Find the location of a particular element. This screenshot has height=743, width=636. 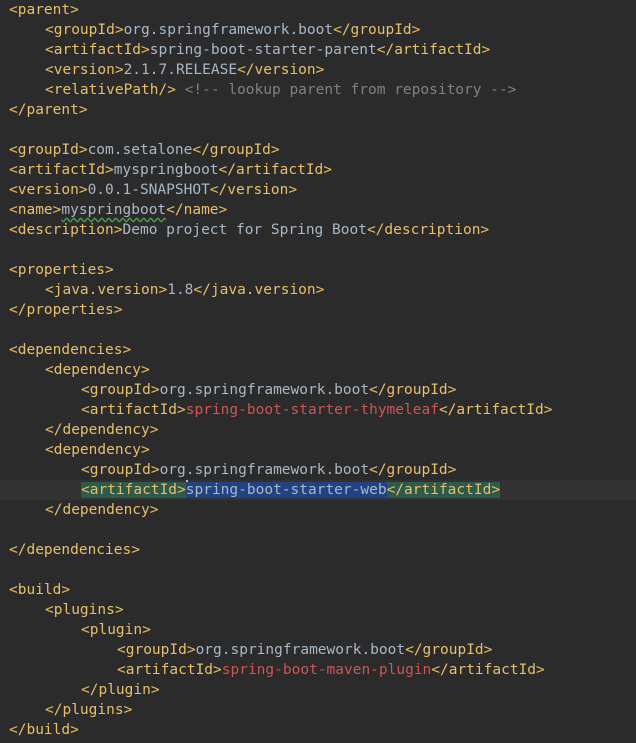

code-content: <plugin> is located at coordinates (116, 630).